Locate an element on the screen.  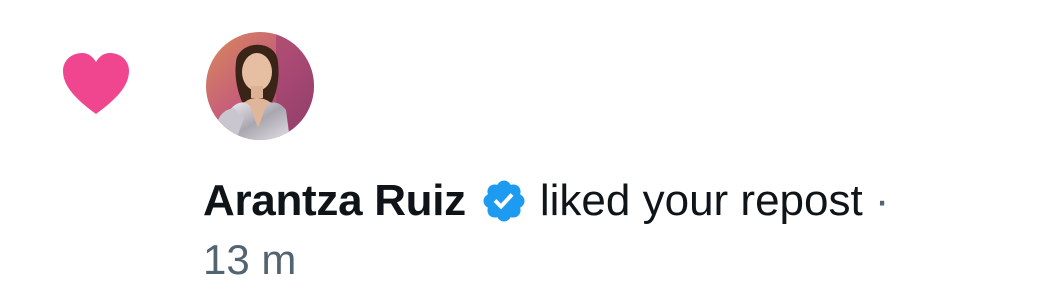
timestamp: 13 m is located at coordinates (250, 259).